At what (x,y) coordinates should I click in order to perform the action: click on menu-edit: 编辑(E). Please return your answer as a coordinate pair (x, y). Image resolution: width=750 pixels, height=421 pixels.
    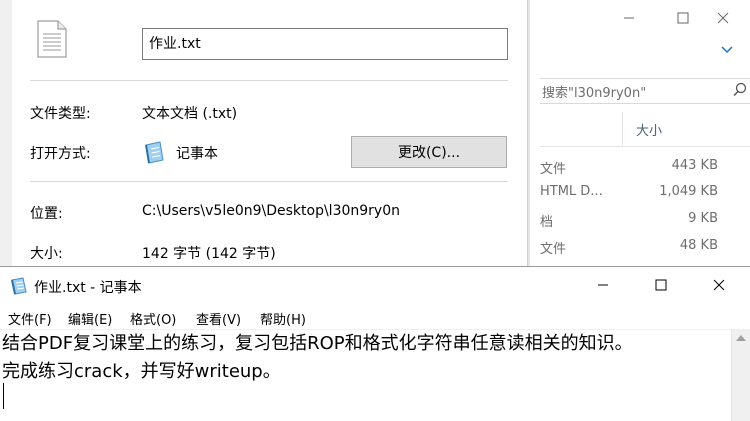
    Looking at the image, I should click on (90, 318).